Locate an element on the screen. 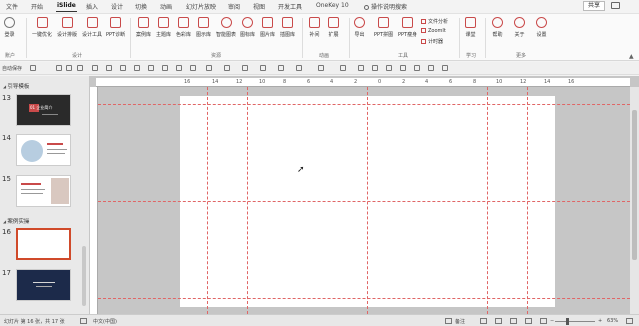 This screenshot has height=326, width=639. icon-library-label: 图示库 is located at coordinates (204, 35).